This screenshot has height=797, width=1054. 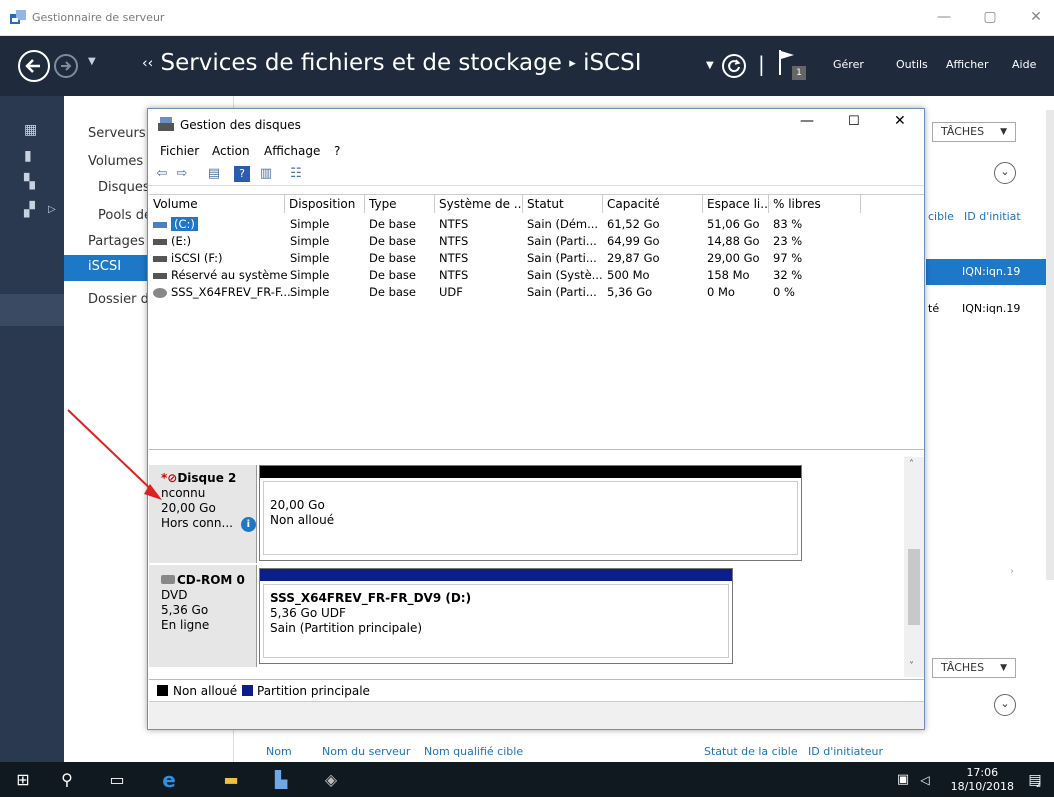 I want to click on task-view-icon: ▭, so click(x=117, y=780).